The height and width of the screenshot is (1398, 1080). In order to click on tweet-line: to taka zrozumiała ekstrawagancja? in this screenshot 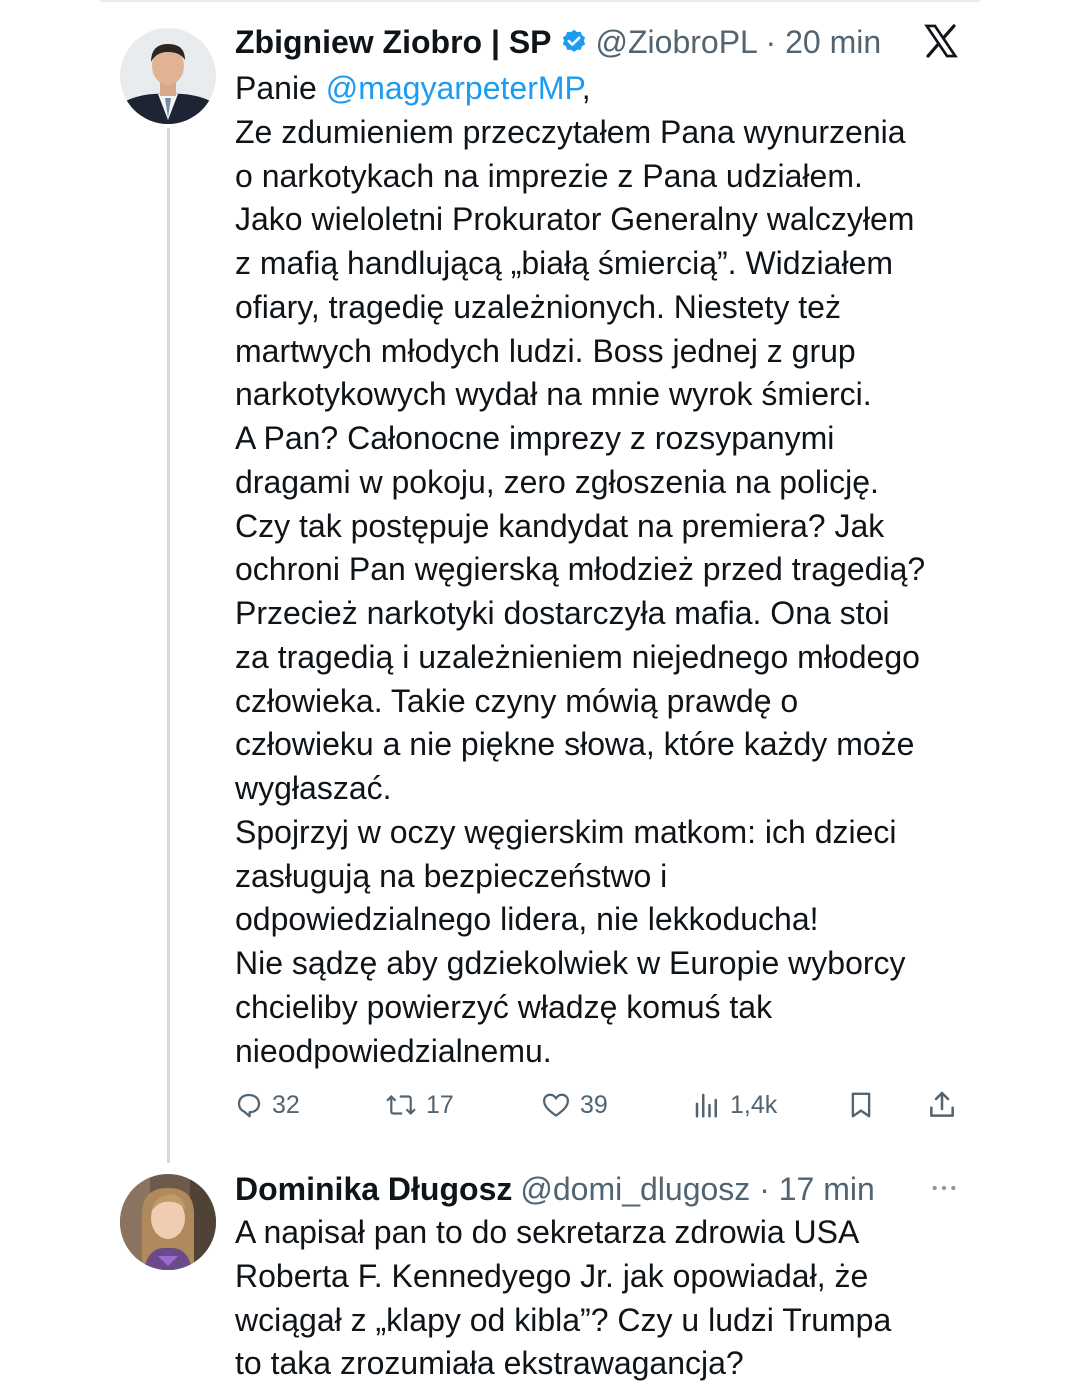, I will do `click(489, 1363)`.